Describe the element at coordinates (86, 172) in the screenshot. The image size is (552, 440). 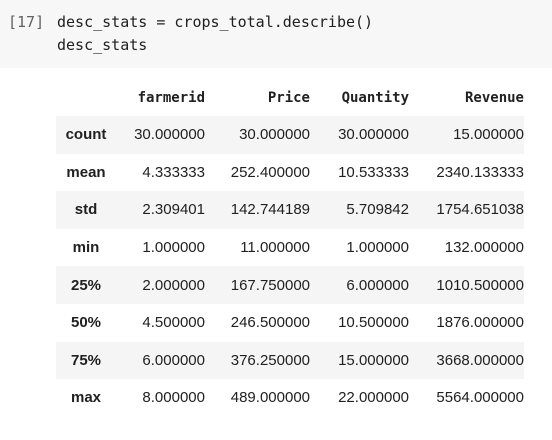
I see `row-index-label: mean` at that location.